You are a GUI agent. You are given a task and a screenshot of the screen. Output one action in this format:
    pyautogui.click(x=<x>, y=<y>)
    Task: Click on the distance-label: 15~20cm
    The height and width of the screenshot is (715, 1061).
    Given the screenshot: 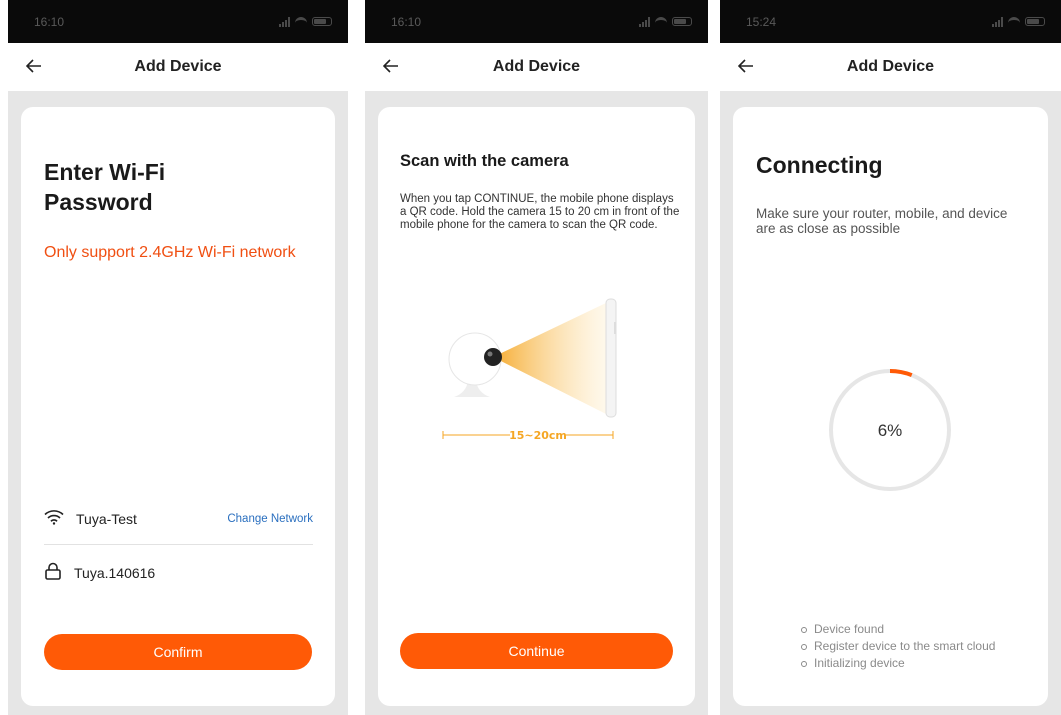 What is the action you would take?
    pyautogui.click(x=538, y=435)
    